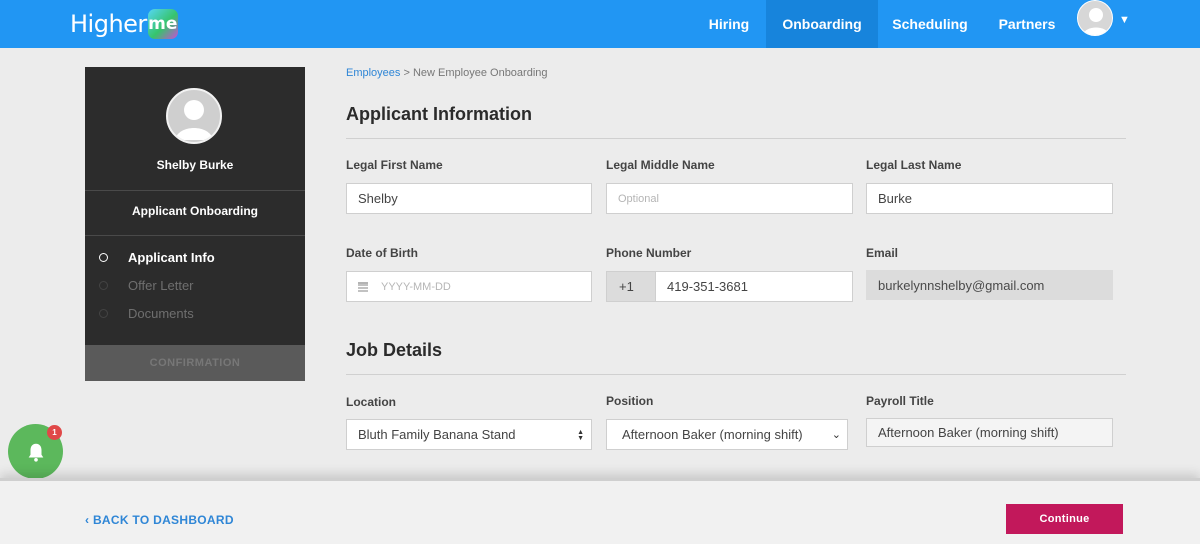 This screenshot has height=544, width=1200. What do you see at coordinates (363, 286) in the screenshot?
I see `calendar-icon` at bounding box center [363, 286].